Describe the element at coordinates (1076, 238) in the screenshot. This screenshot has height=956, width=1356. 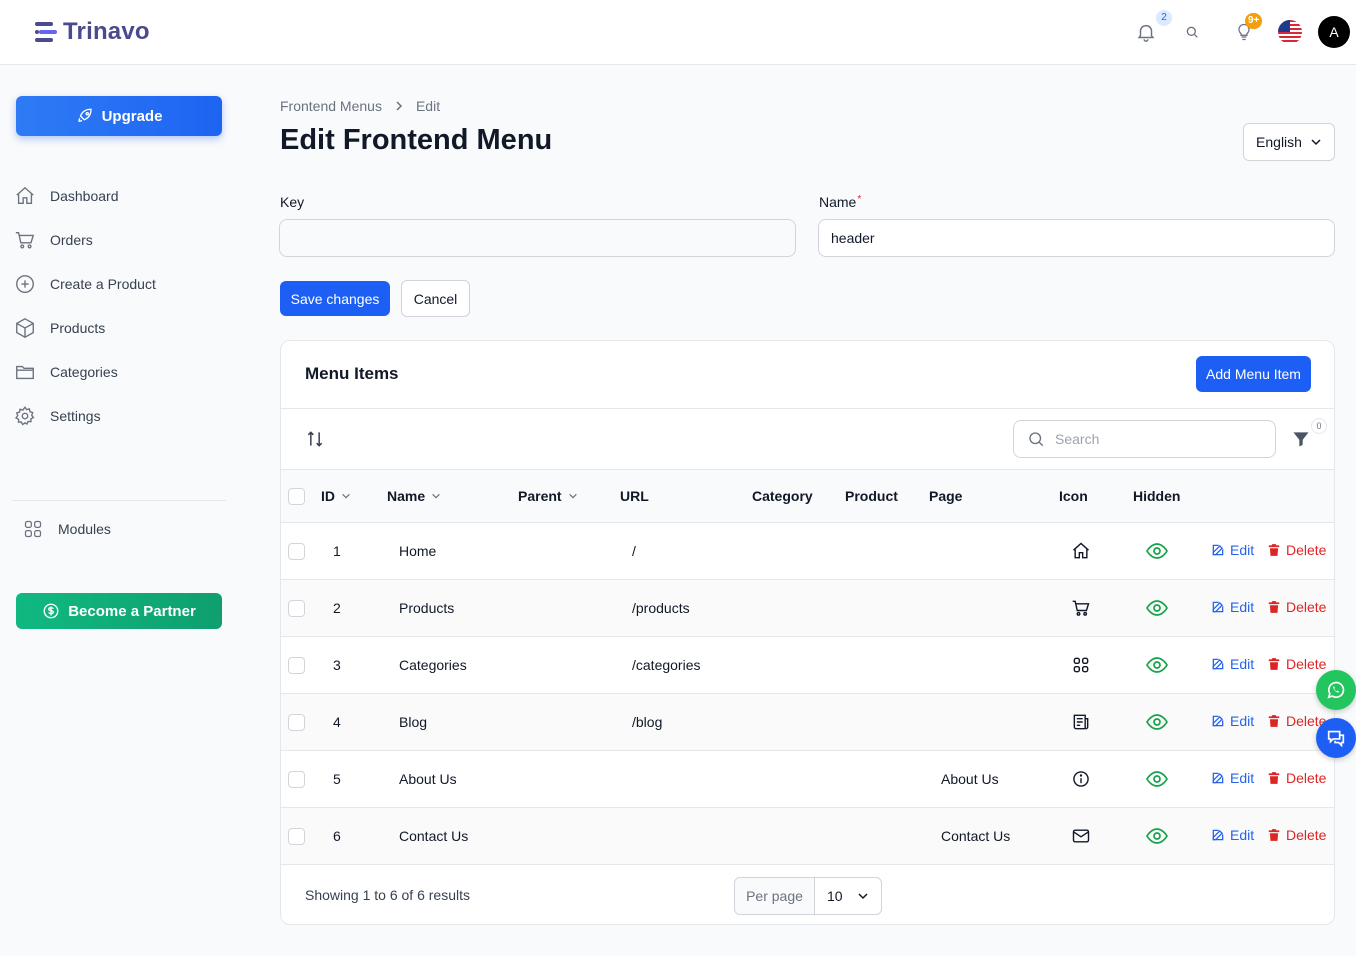
I see `name-input` at that location.